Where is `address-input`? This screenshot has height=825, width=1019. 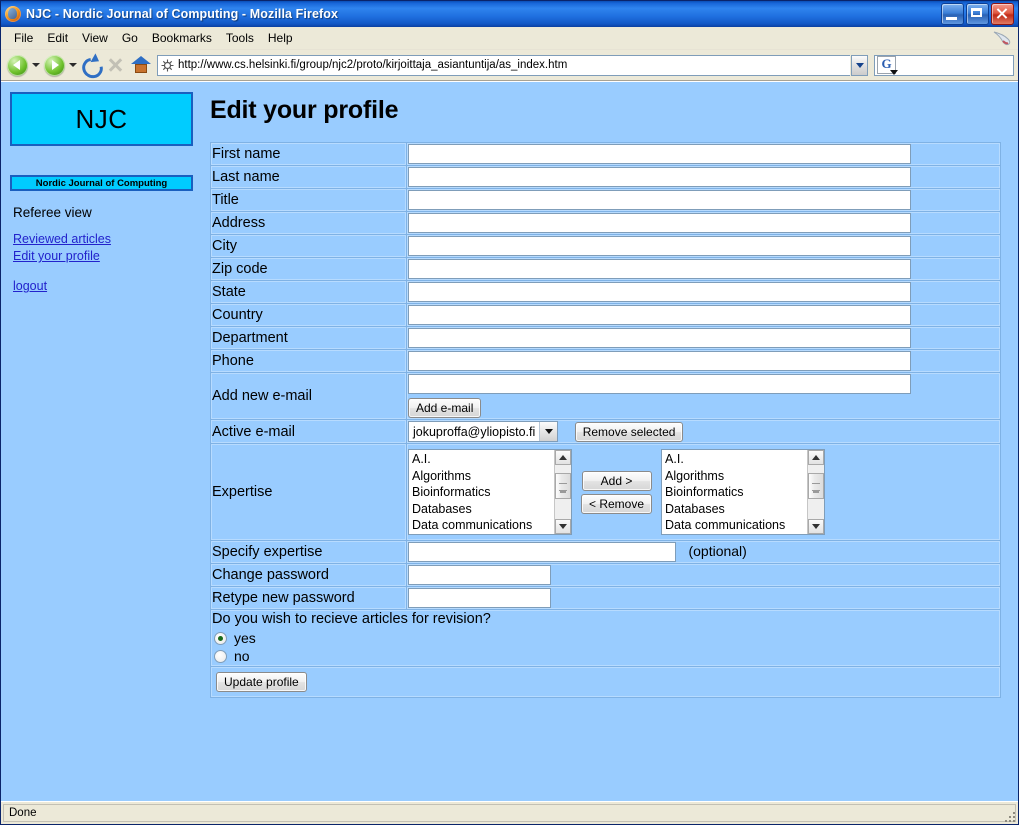 address-input is located at coordinates (659, 223).